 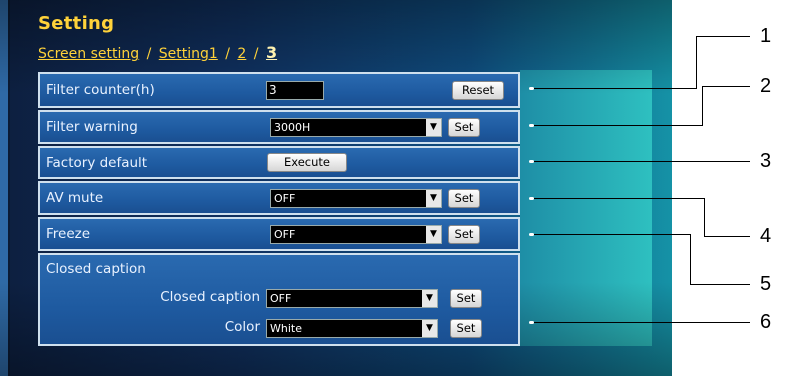 What do you see at coordinates (690, 259) in the screenshot?
I see `callout-line-5-vertical` at bounding box center [690, 259].